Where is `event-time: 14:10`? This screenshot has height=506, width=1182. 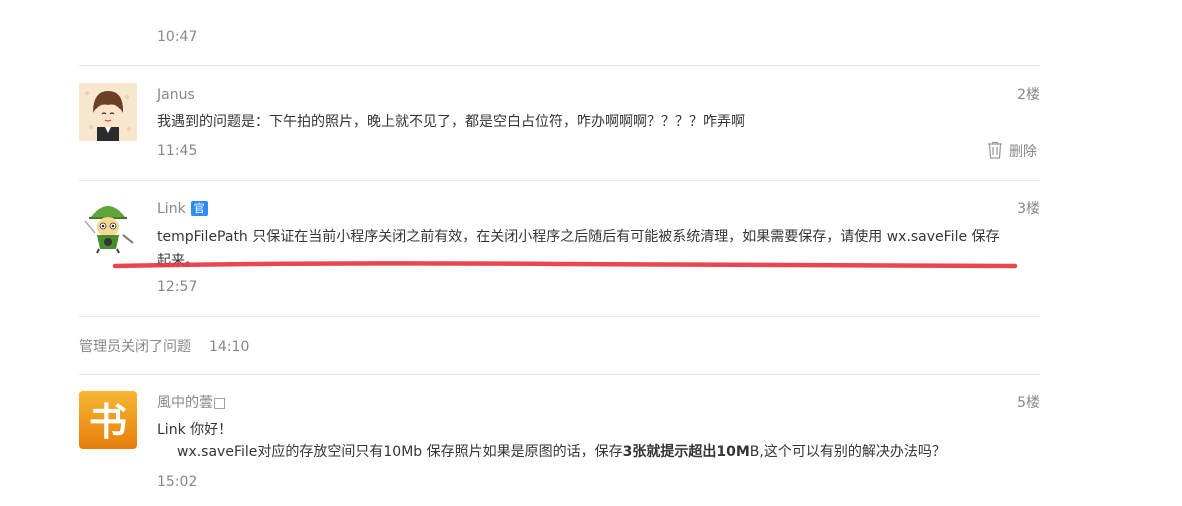 event-time: 14:10 is located at coordinates (229, 347).